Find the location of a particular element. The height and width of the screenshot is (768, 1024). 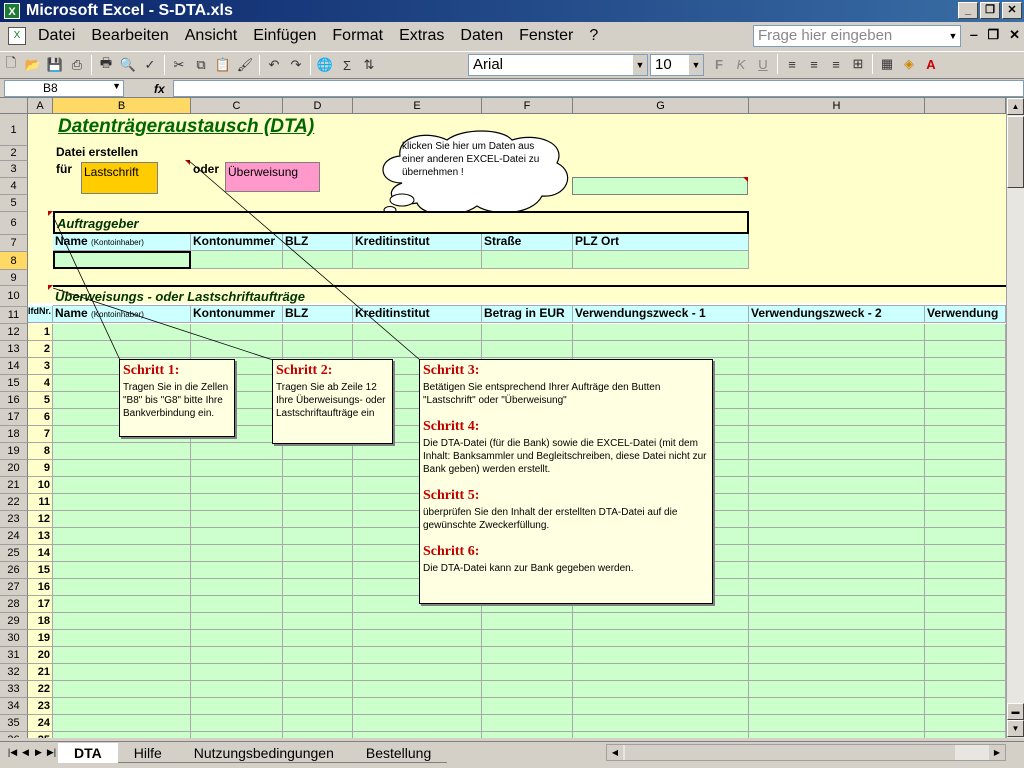

window-title: Microsoft Excel - S-DTA.xls is located at coordinates (129, 10).